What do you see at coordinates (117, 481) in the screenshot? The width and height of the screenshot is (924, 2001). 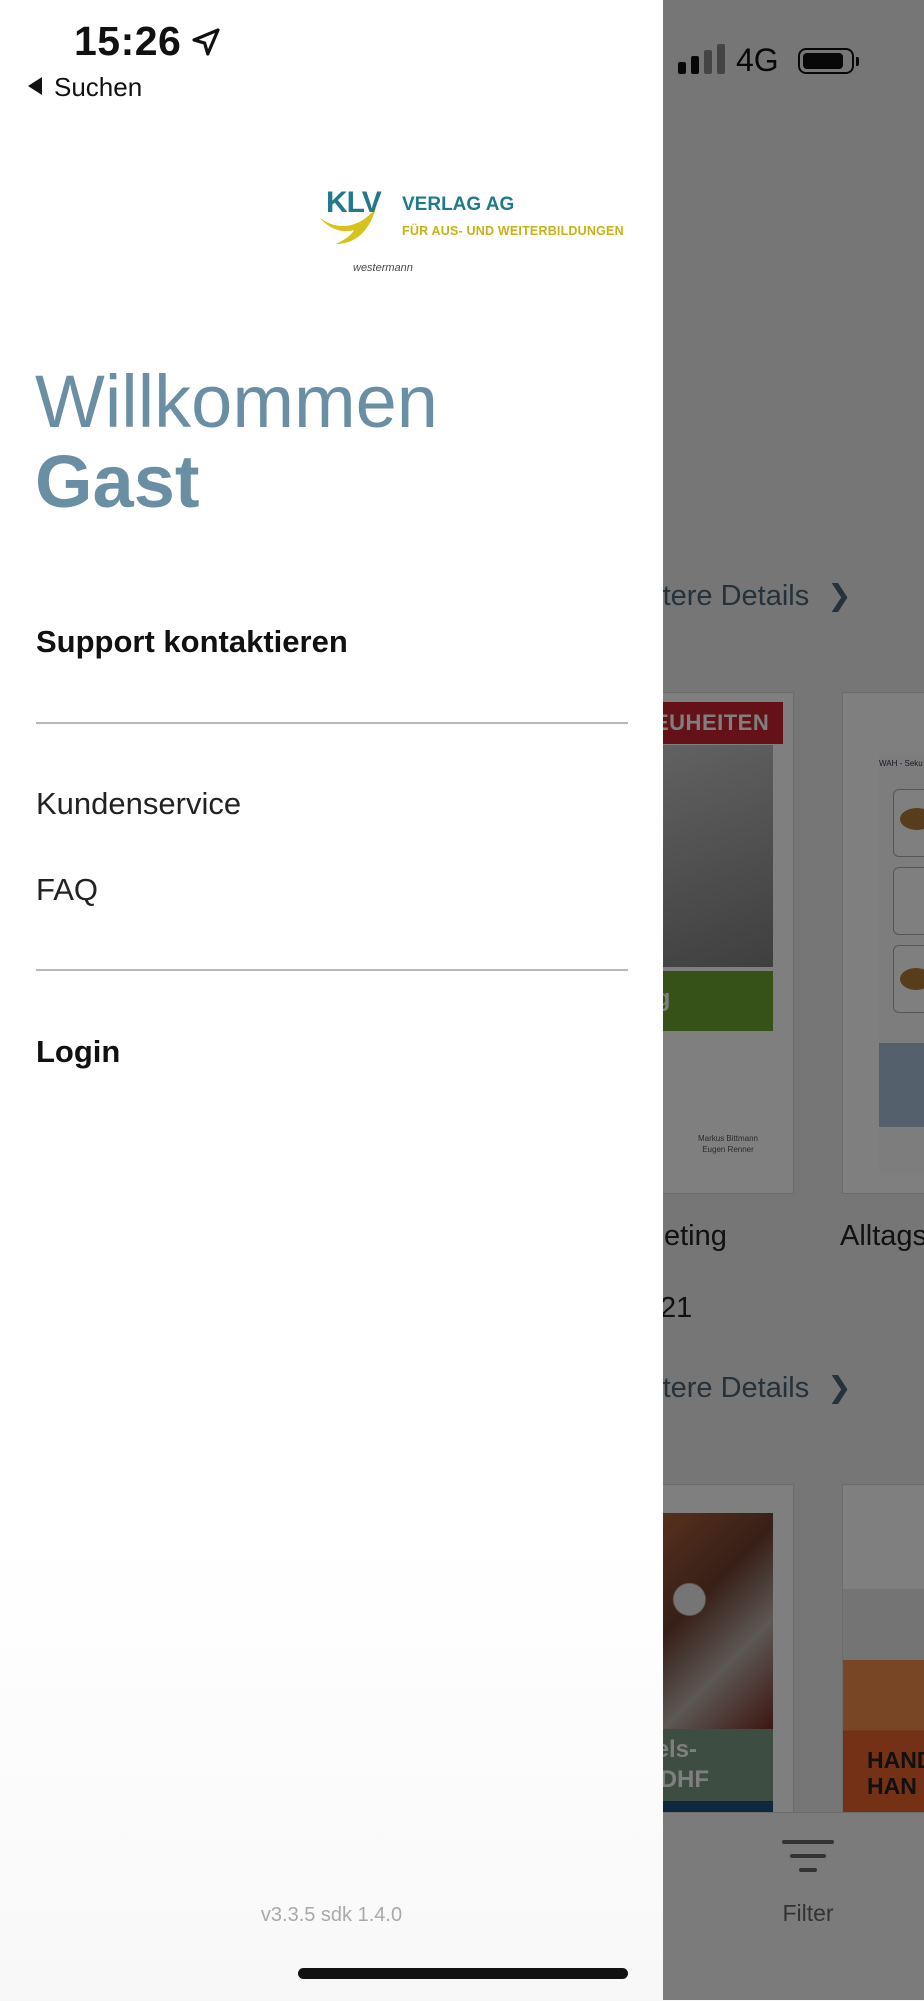 I see `user-name: Gast` at bounding box center [117, 481].